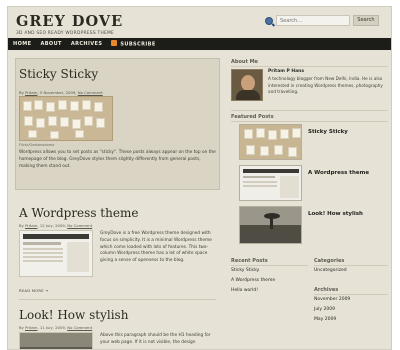  Describe the element at coordinates (78, 213) in the screenshot. I see `post-title-wordpress-theme: A Wordpress theme` at that location.